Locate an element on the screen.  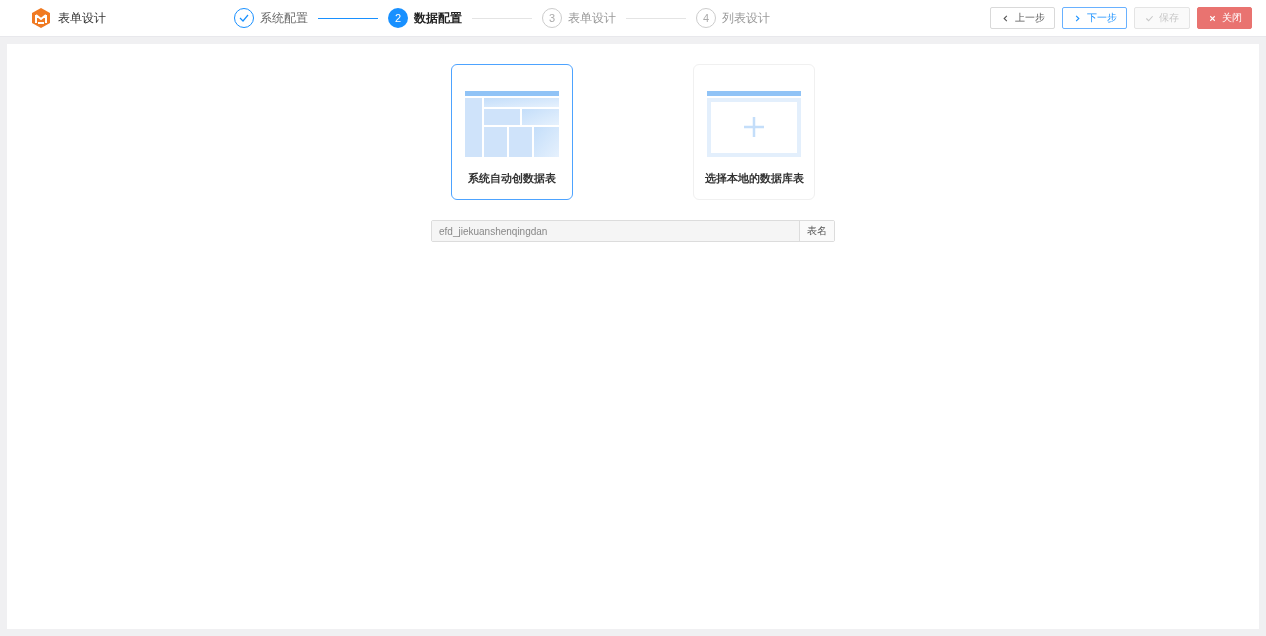
logo-icon is located at coordinates (41, 18).